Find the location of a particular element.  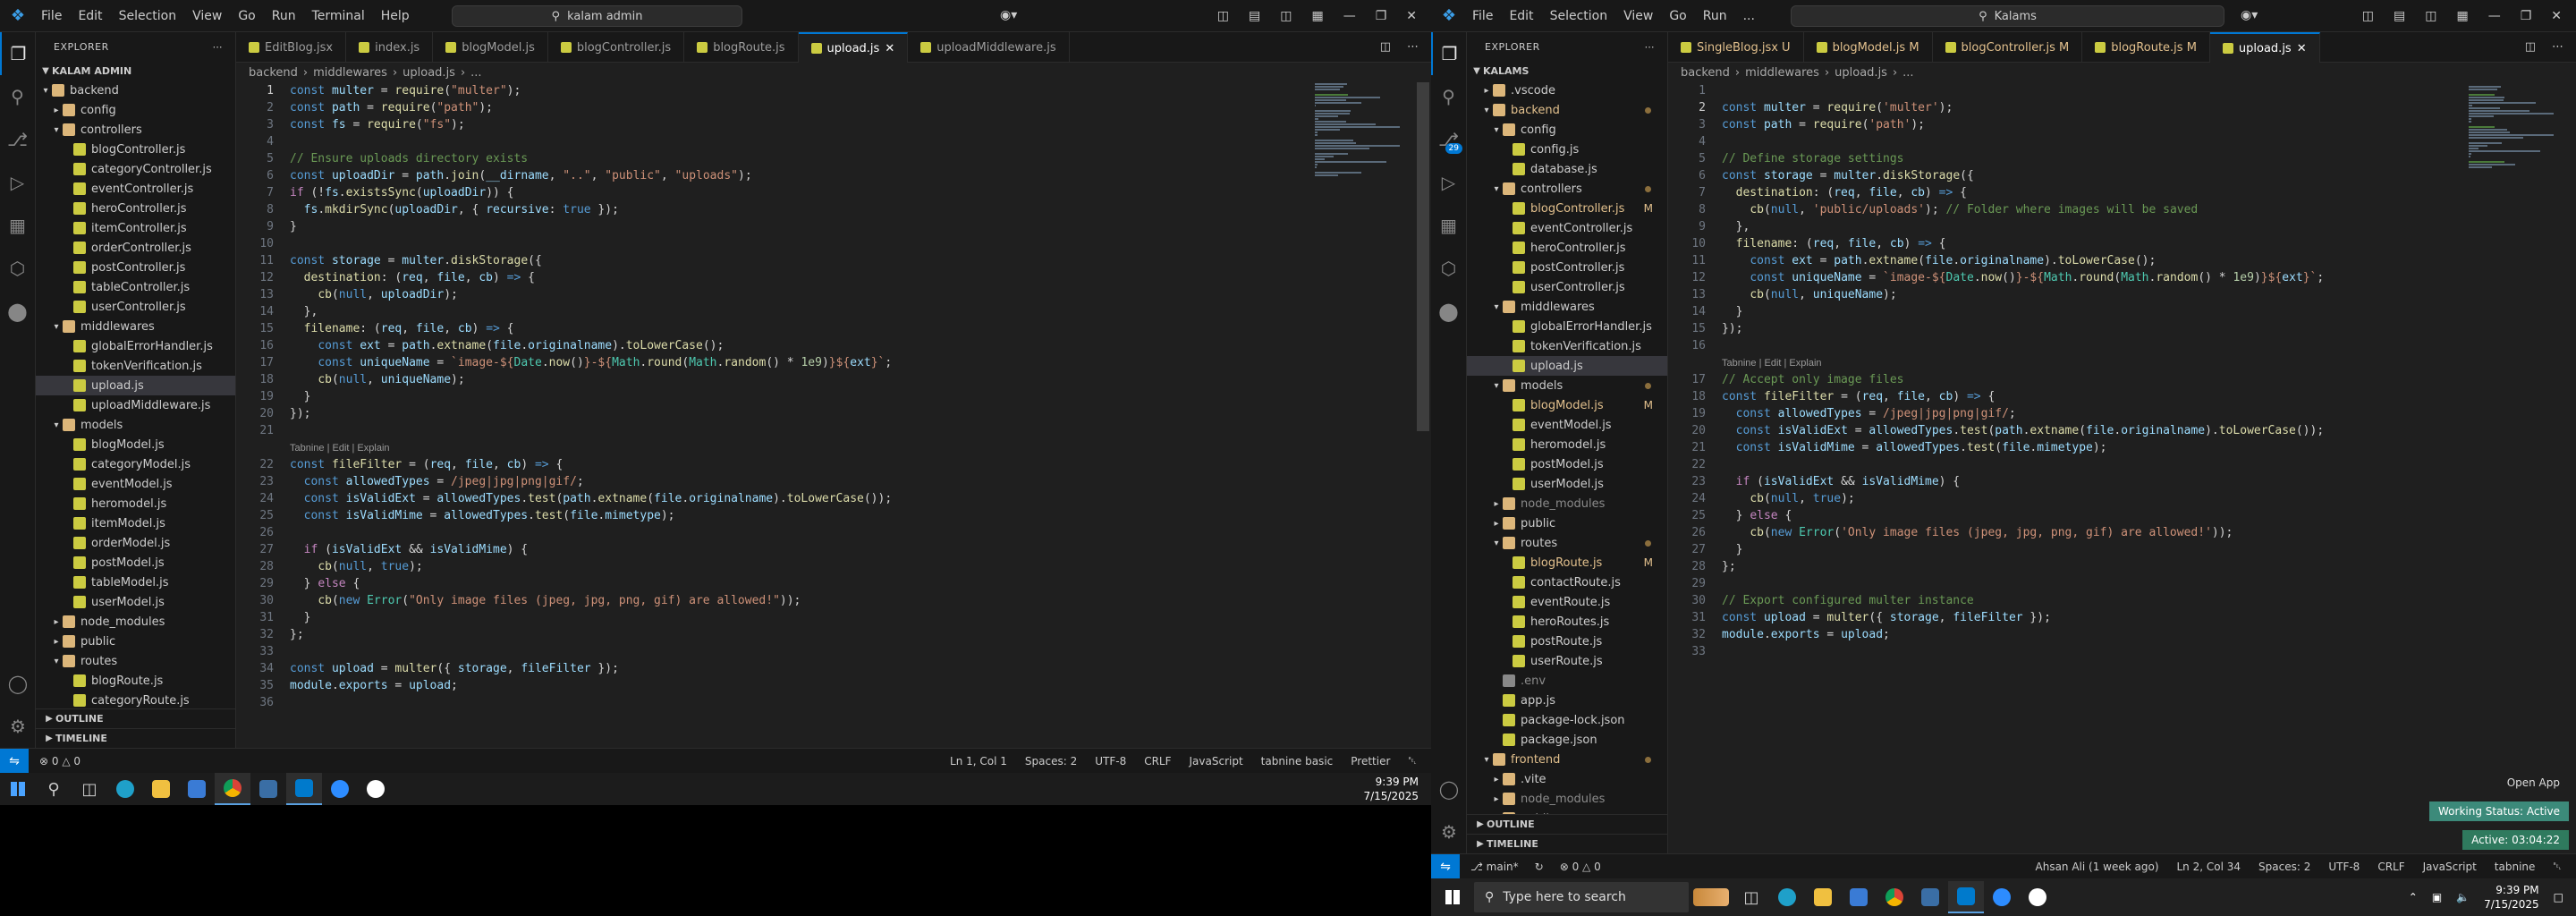

file-explorer-icon is located at coordinates (161, 789).